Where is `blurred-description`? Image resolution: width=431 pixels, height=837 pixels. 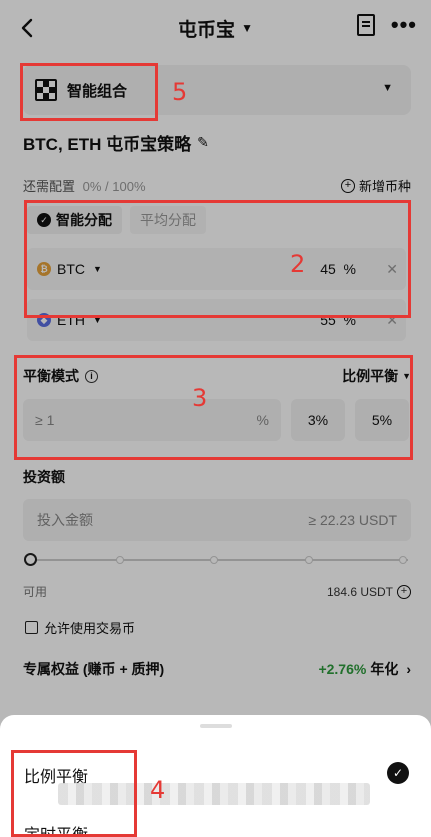
blurred-description is located at coordinates (214, 794).